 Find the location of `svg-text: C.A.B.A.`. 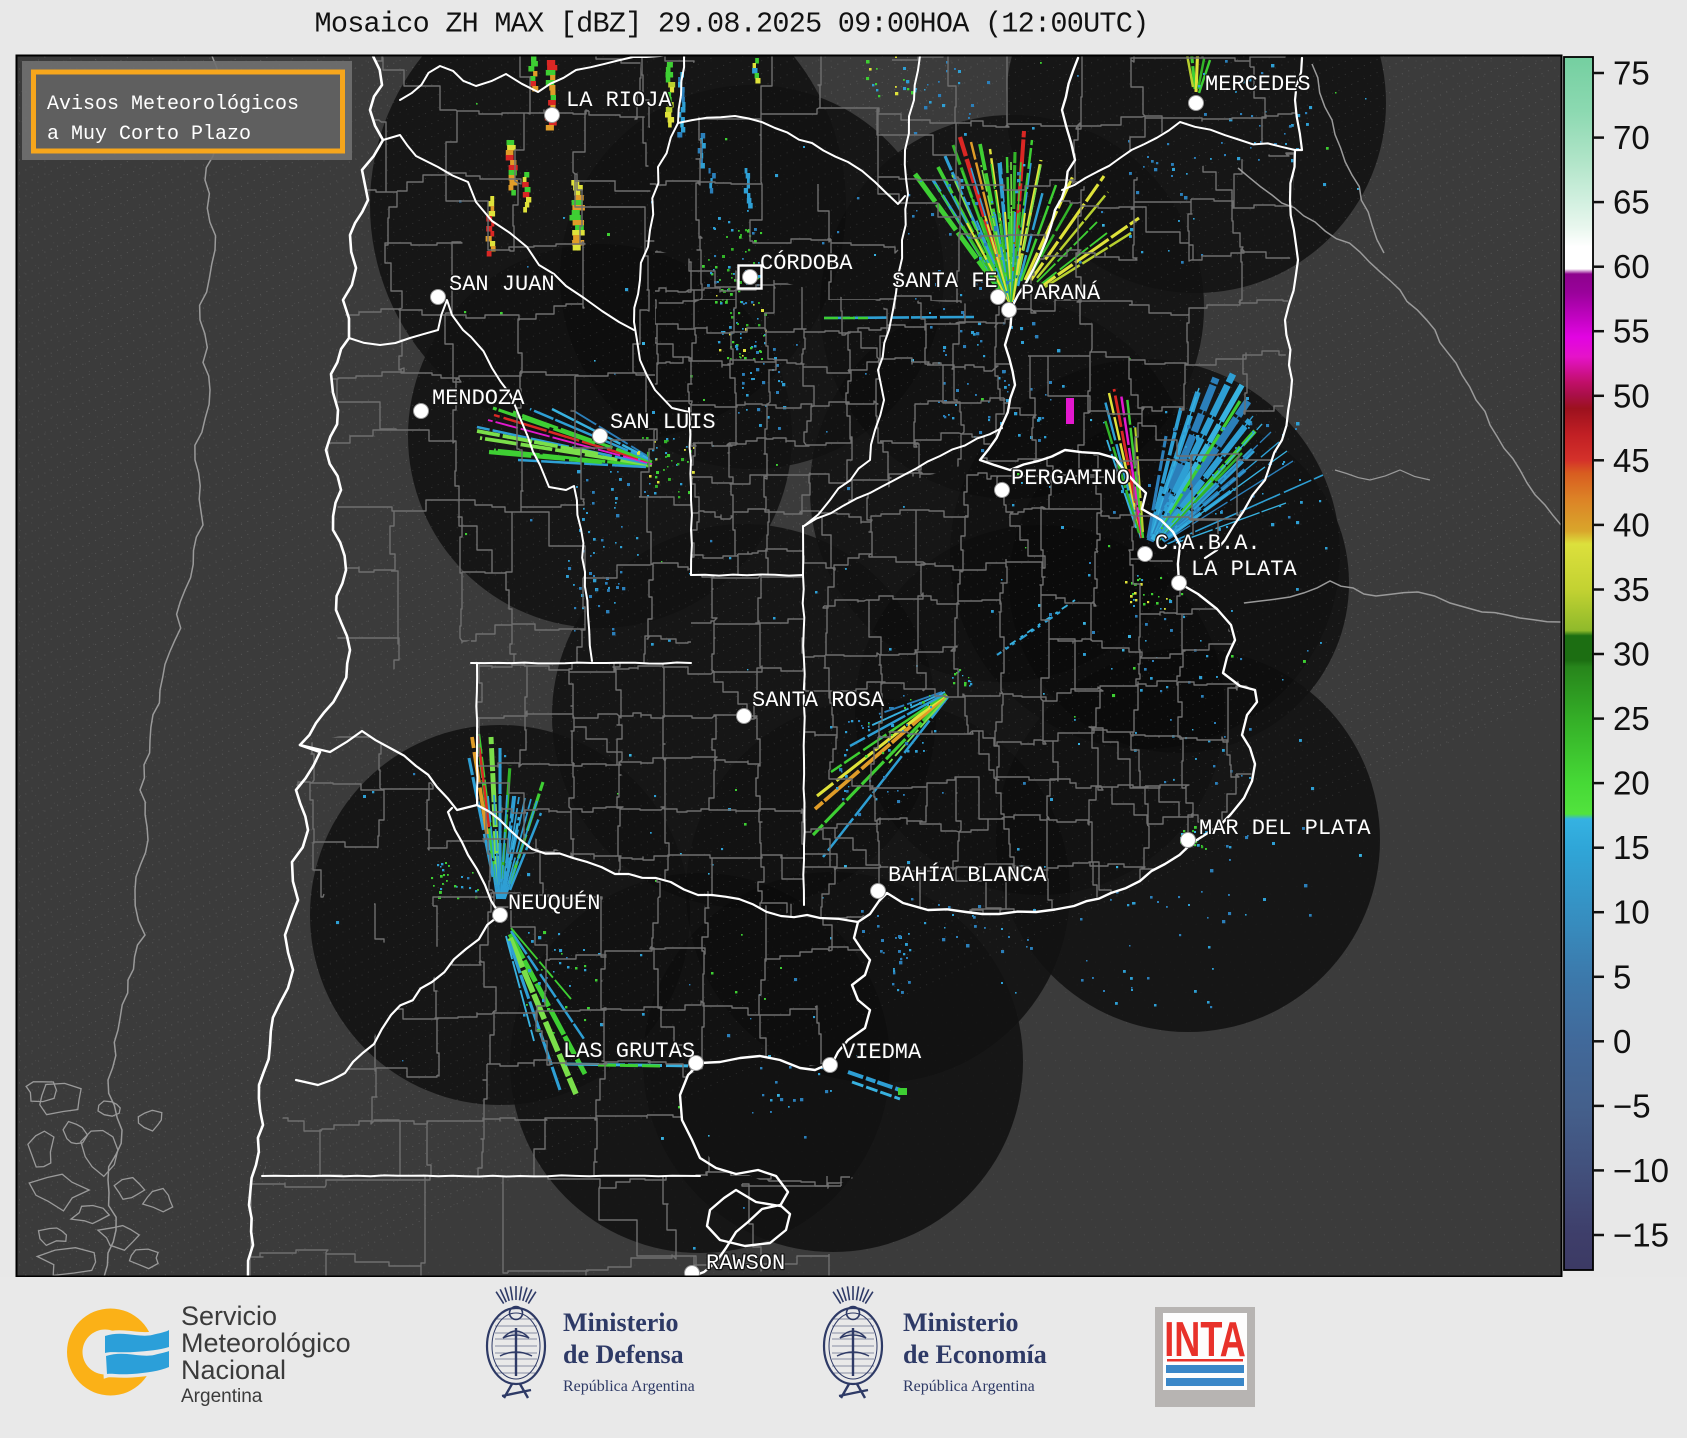

svg-text: C.A.B.A. is located at coordinates (1208, 543).